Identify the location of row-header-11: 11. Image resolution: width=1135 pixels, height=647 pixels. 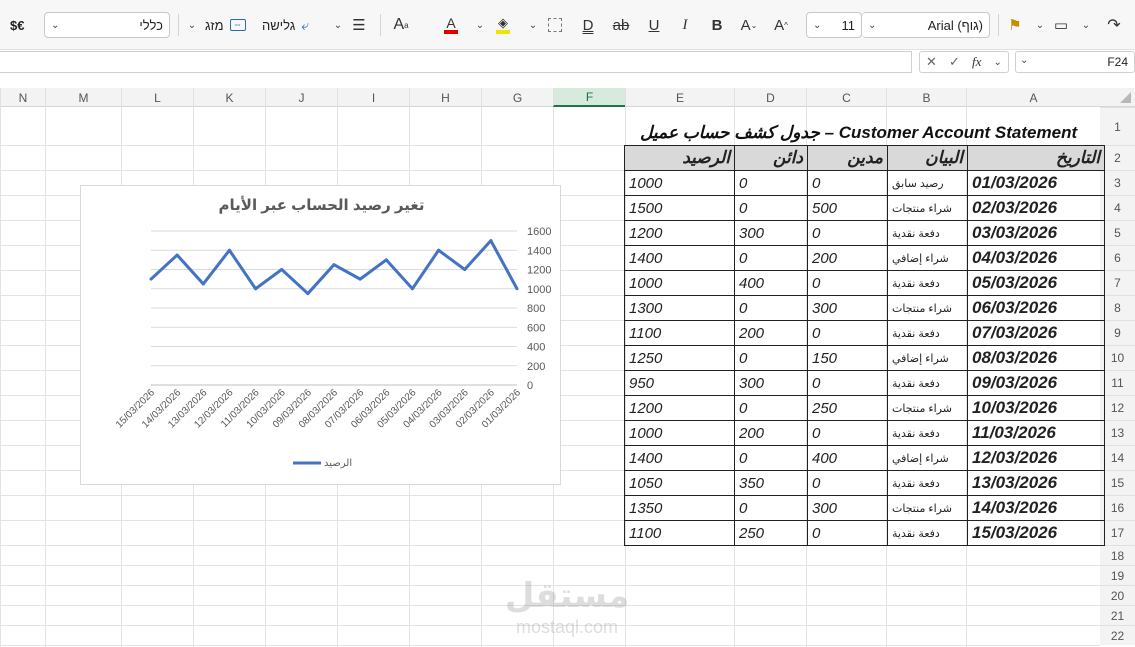
(1117, 382).